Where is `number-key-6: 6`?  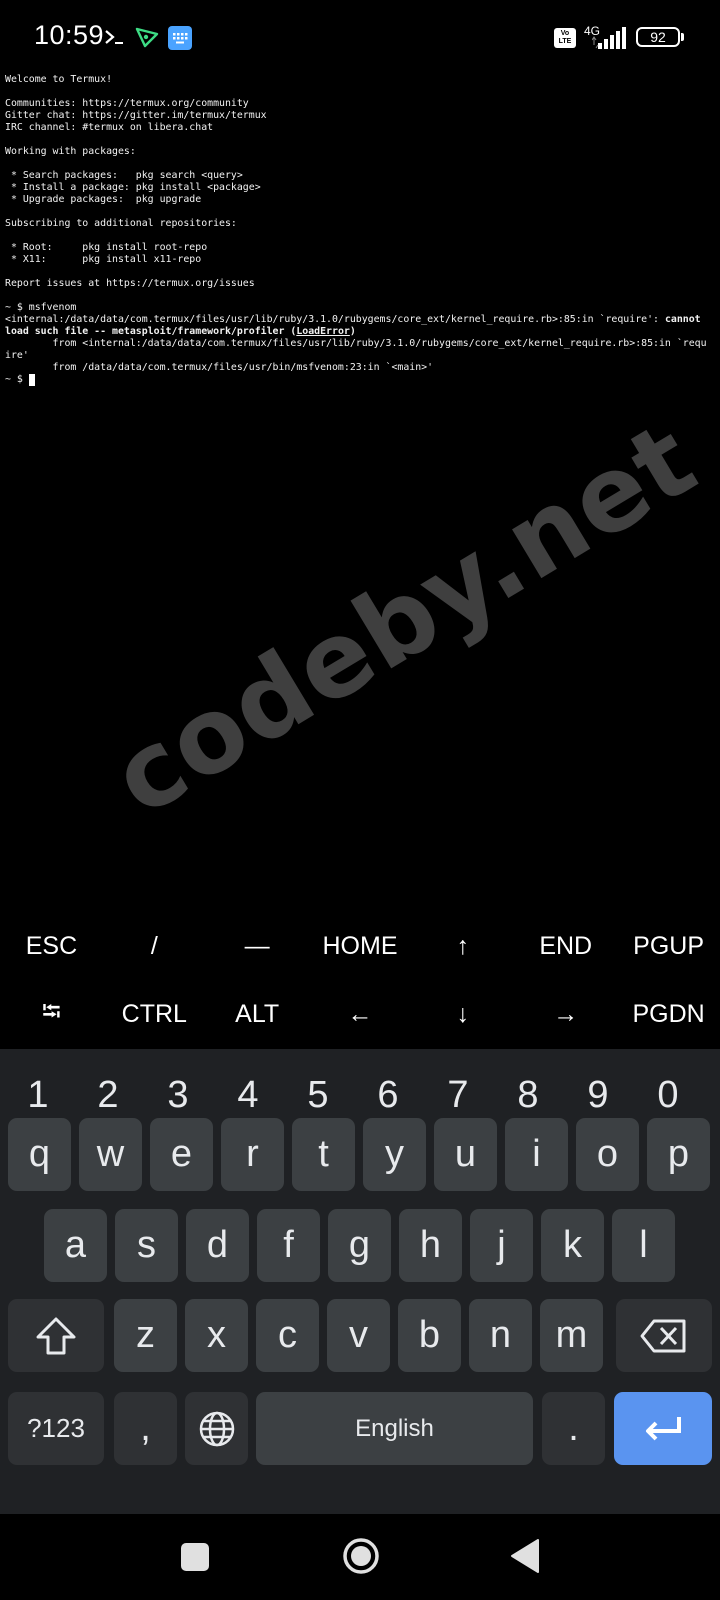 number-key-6: 6 is located at coordinates (388, 1095).